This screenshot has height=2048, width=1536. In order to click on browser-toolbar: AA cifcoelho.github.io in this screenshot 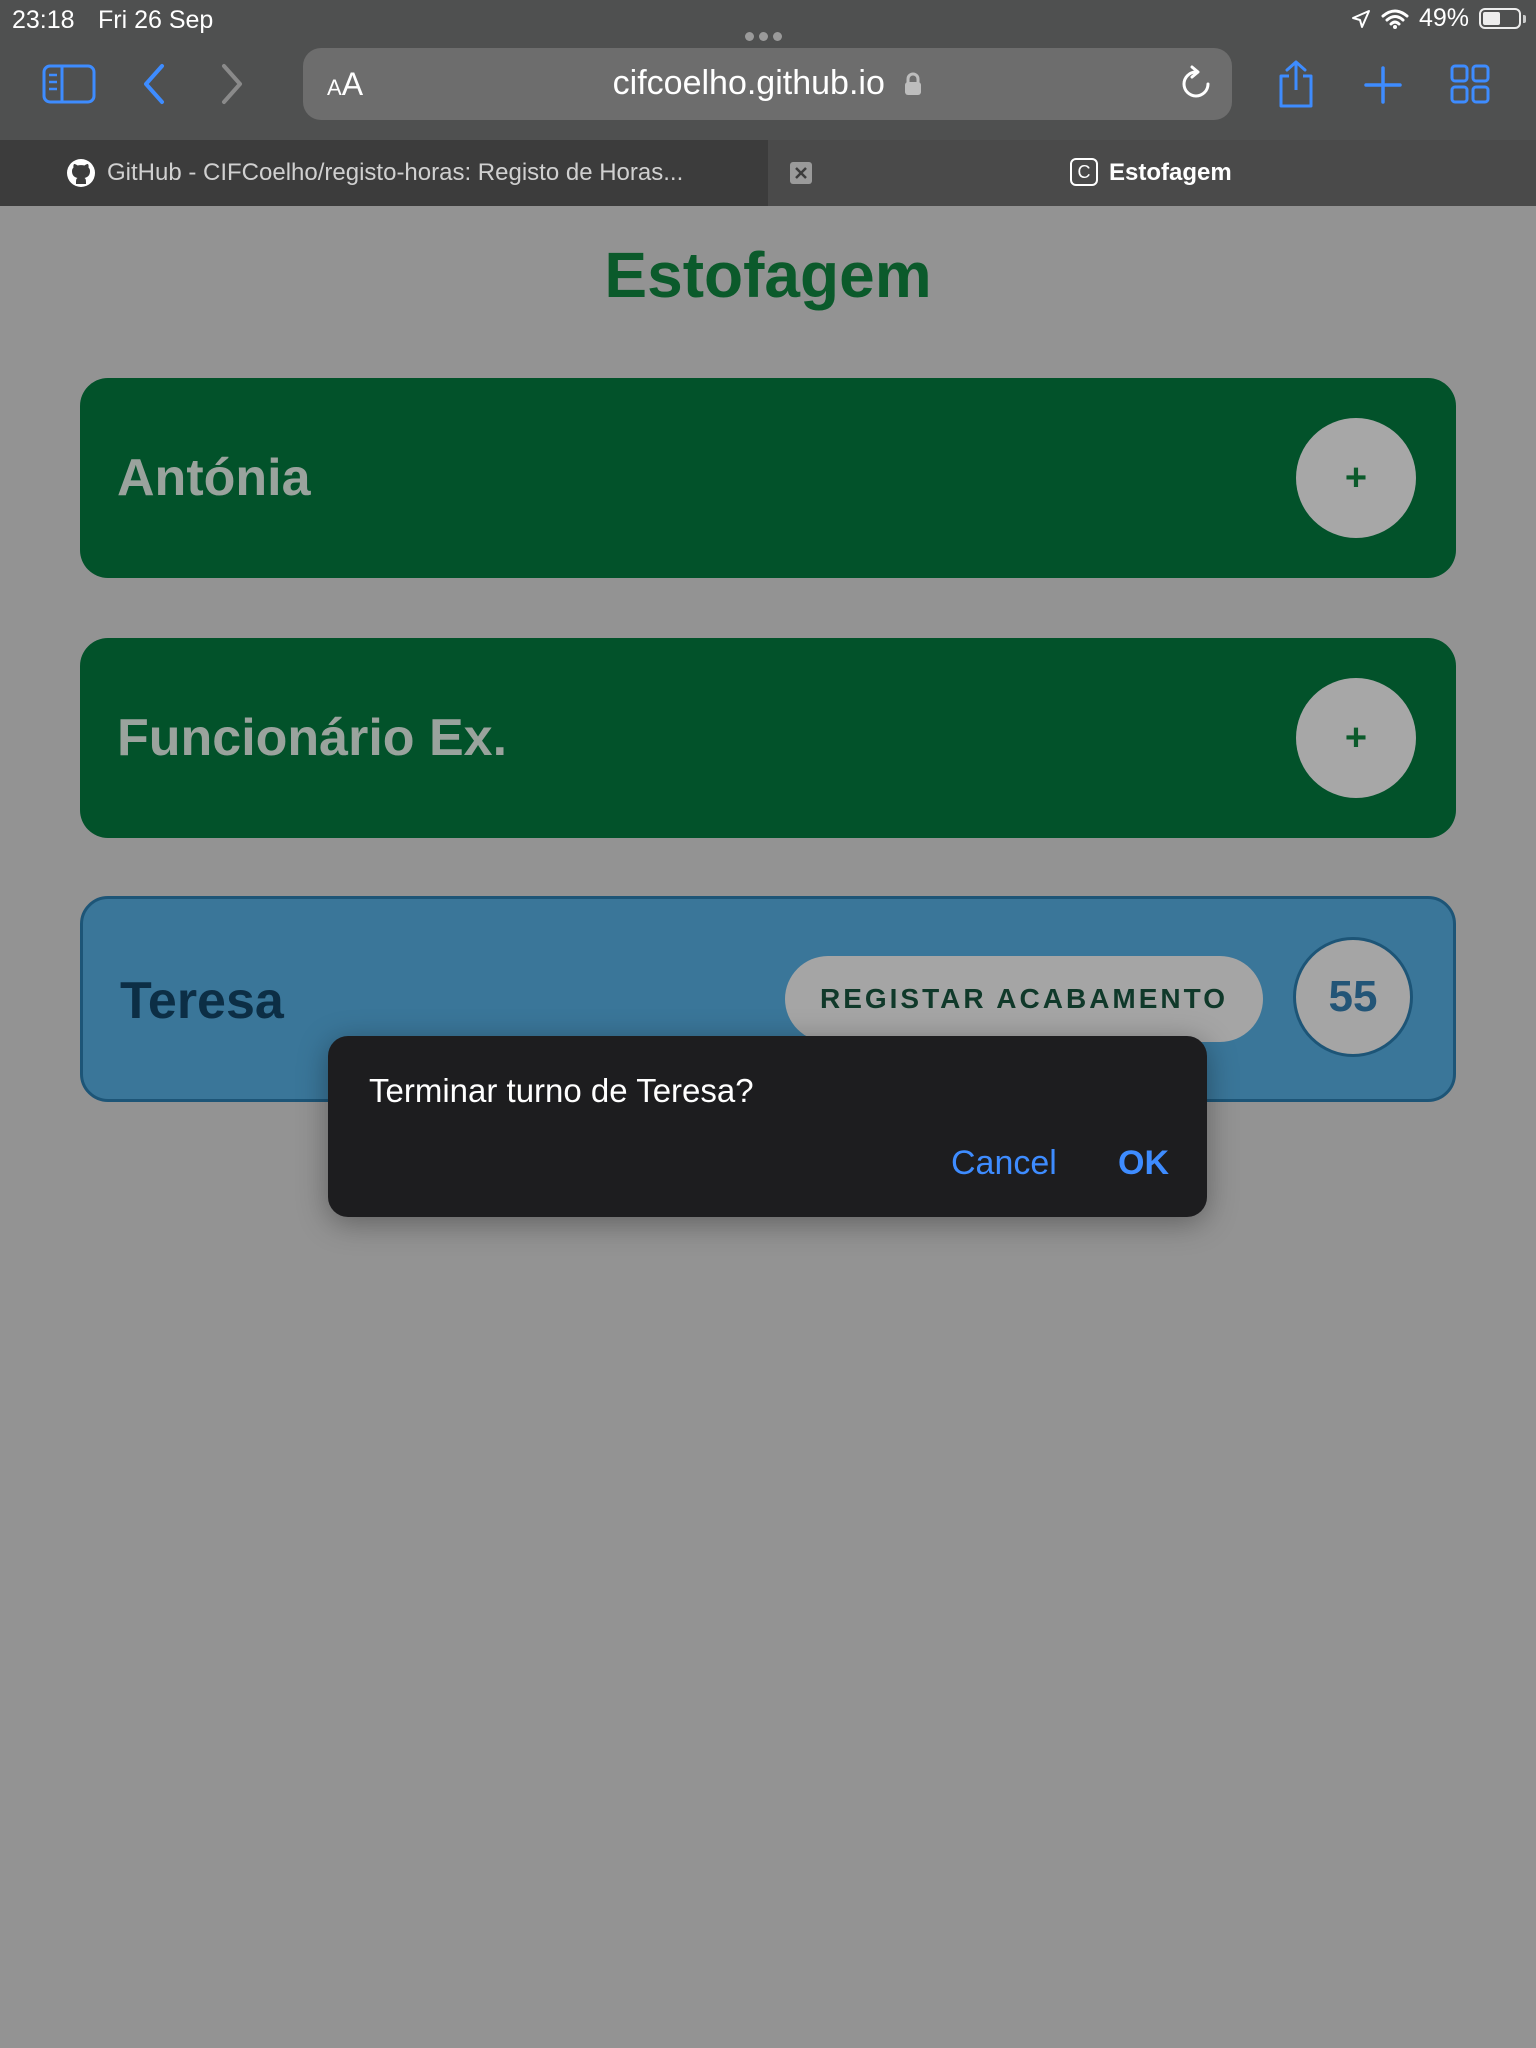, I will do `click(768, 90)`.